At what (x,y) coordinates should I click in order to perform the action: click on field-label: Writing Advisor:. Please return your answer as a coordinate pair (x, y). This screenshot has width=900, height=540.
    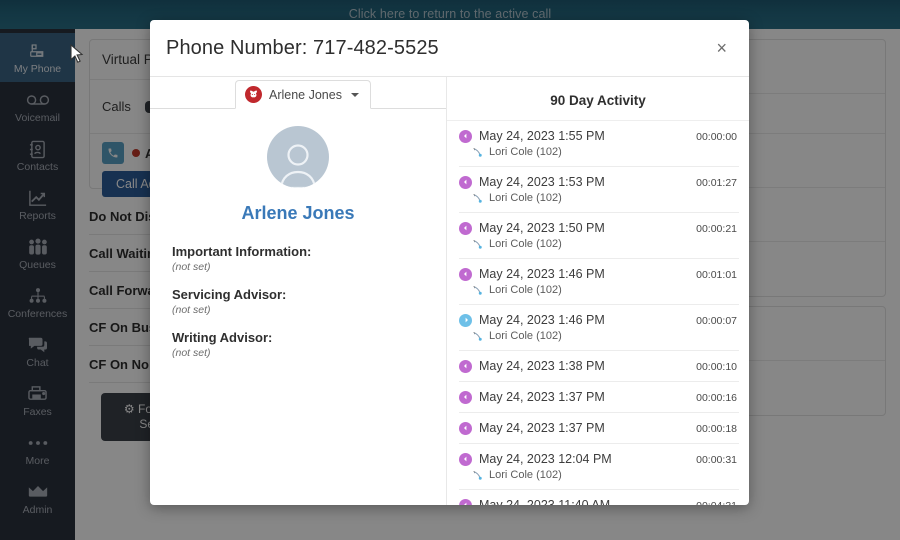
    Looking at the image, I should click on (222, 337).